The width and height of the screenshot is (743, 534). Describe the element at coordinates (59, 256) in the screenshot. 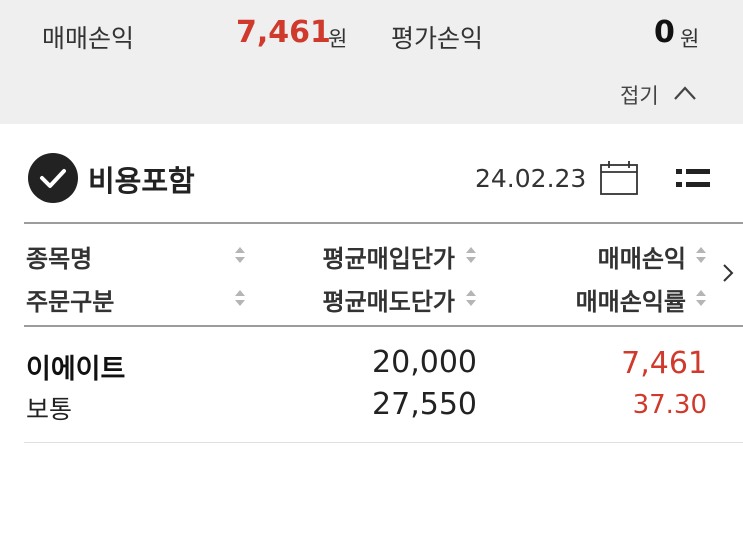

I see `header-stock-name: 종목명` at that location.